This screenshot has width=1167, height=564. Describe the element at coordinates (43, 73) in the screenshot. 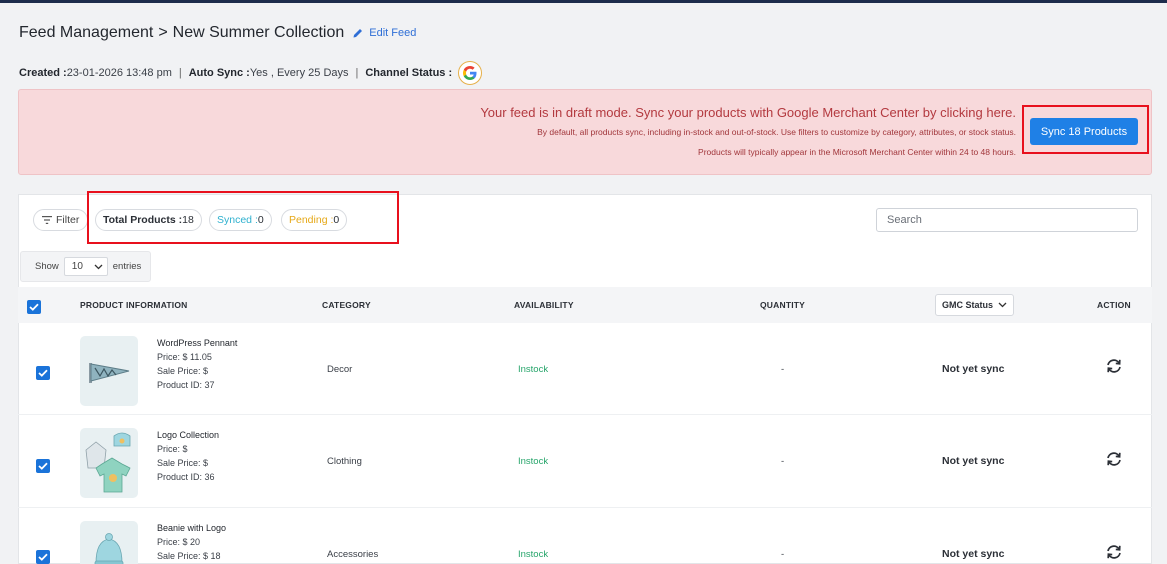

I see `created-label: Created :` at that location.